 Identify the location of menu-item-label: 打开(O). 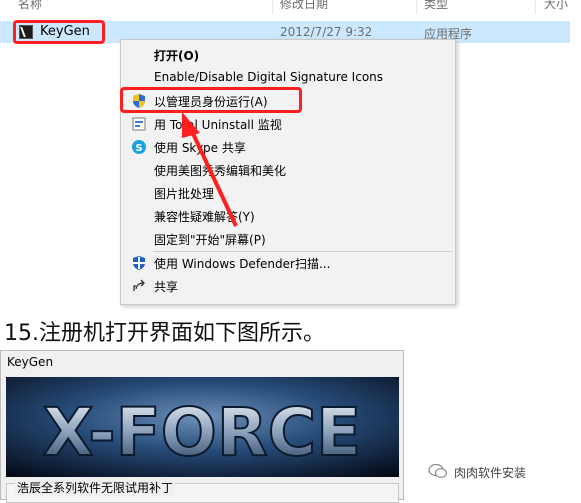
(177, 56).